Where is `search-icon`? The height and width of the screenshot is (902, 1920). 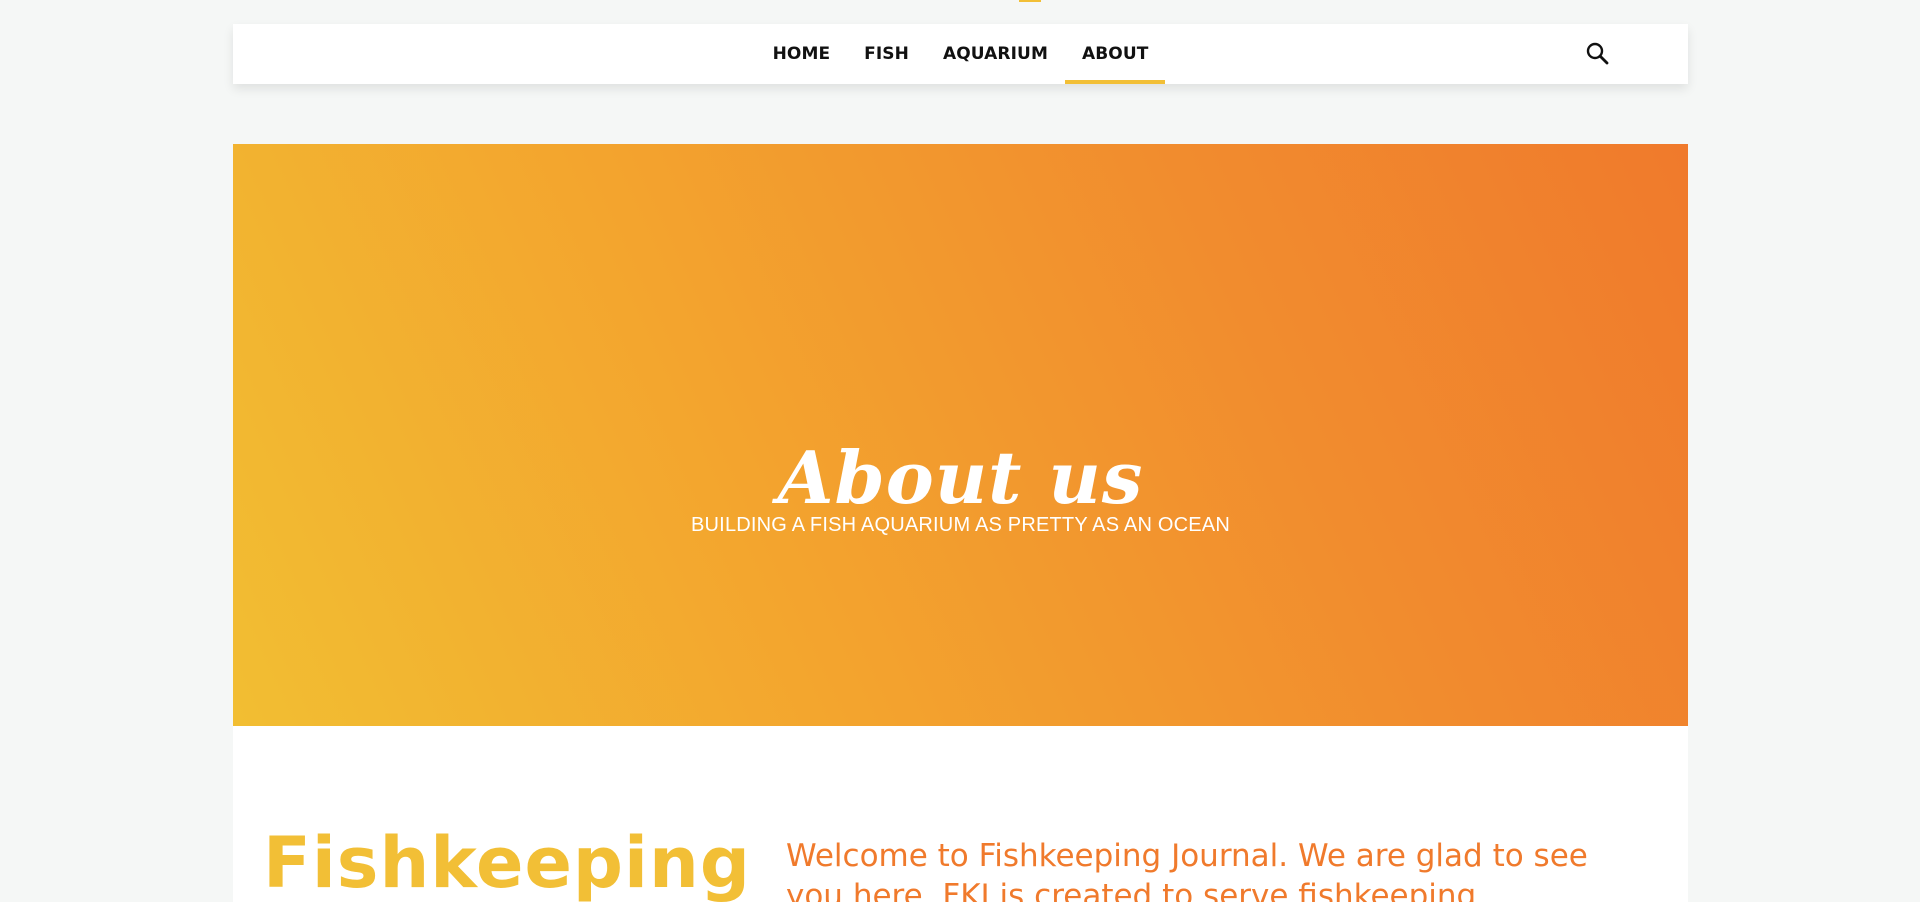 search-icon is located at coordinates (1597, 53).